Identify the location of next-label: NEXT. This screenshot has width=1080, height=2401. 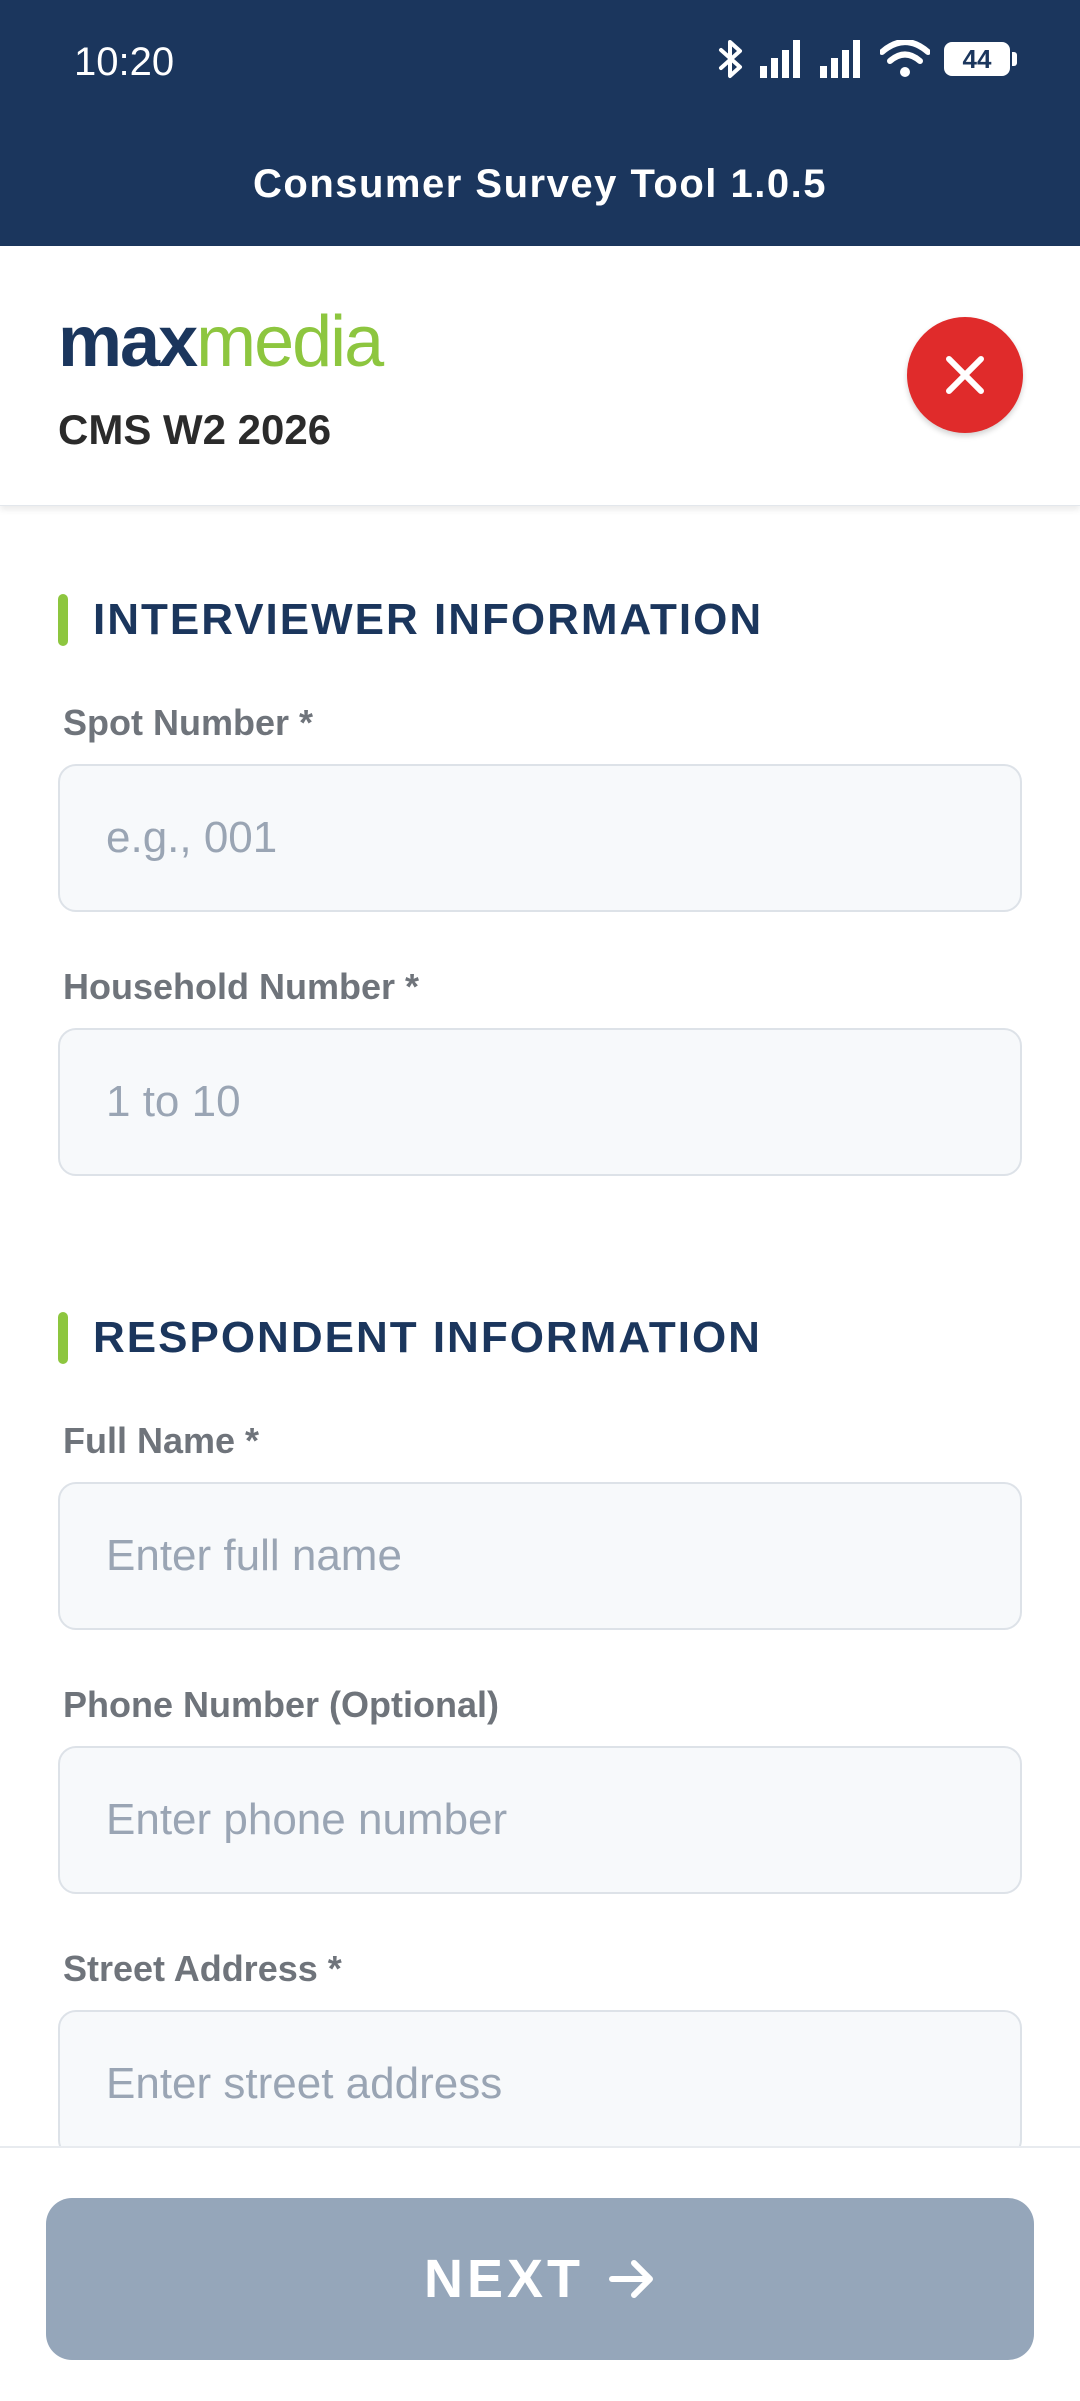
(504, 2279).